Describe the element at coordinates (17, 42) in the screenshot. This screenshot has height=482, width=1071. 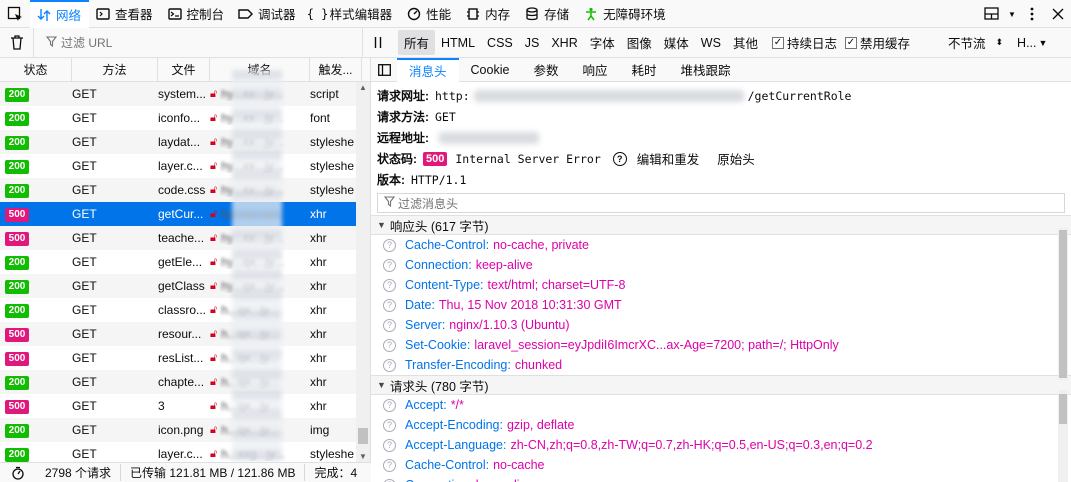
I see `clear-button` at that location.